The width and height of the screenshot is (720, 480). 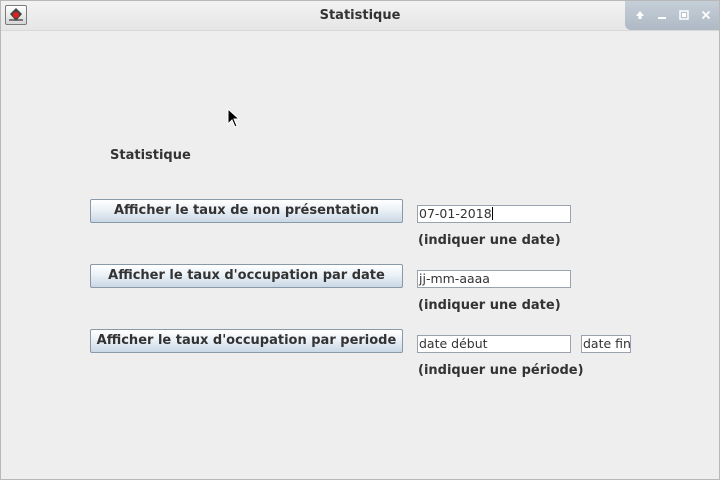 I want to click on up-arrow-icon, so click(x=640, y=15).